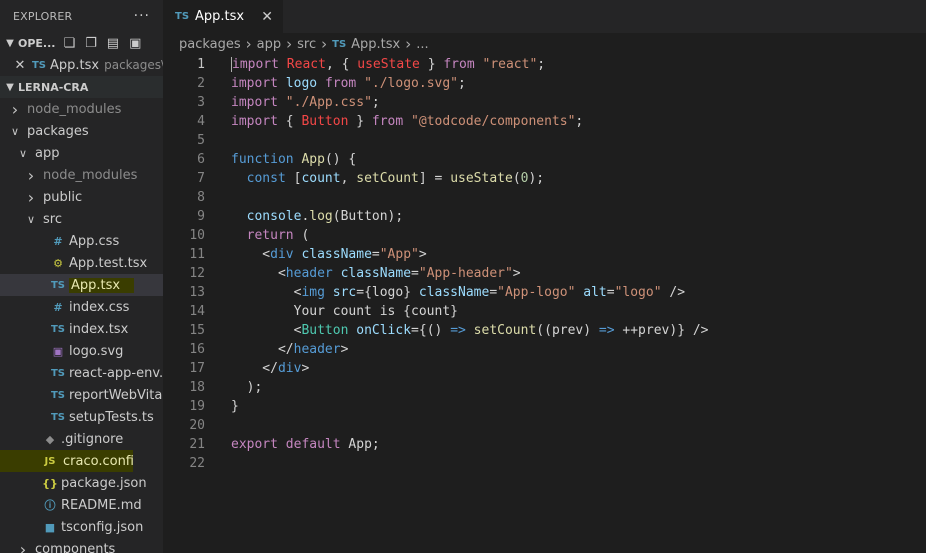 This screenshot has width=926, height=553. I want to click on breadcrumb-item: src, so click(306, 44).